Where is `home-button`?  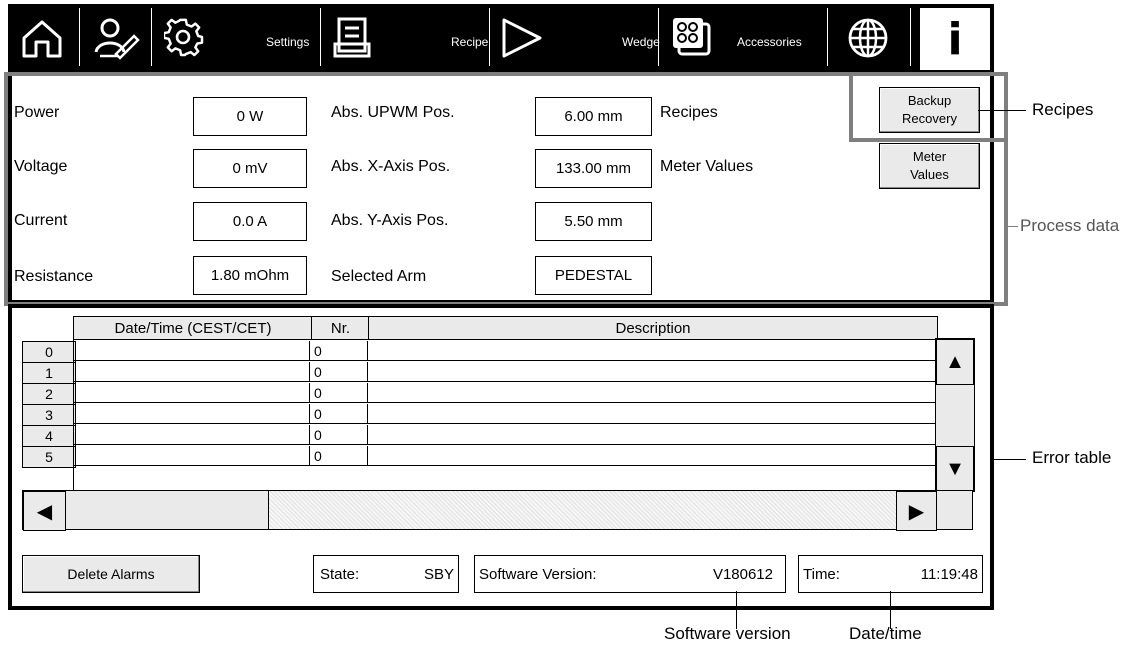 home-button is located at coordinates (43, 38).